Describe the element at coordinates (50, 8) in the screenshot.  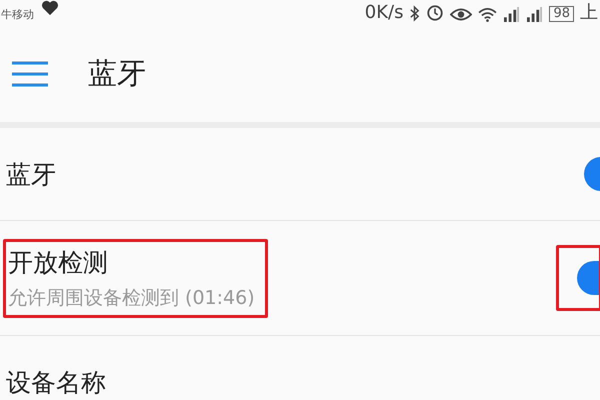
I see `heart-icon` at that location.